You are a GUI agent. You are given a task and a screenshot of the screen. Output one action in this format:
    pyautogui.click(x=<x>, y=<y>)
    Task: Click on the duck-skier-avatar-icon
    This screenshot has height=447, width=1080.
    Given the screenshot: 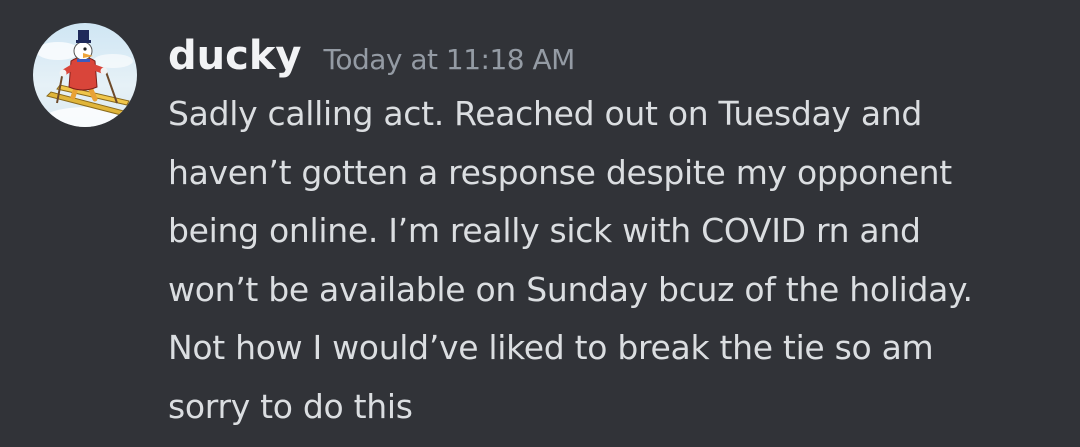 What is the action you would take?
    pyautogui.click(x=85, y=75)
    